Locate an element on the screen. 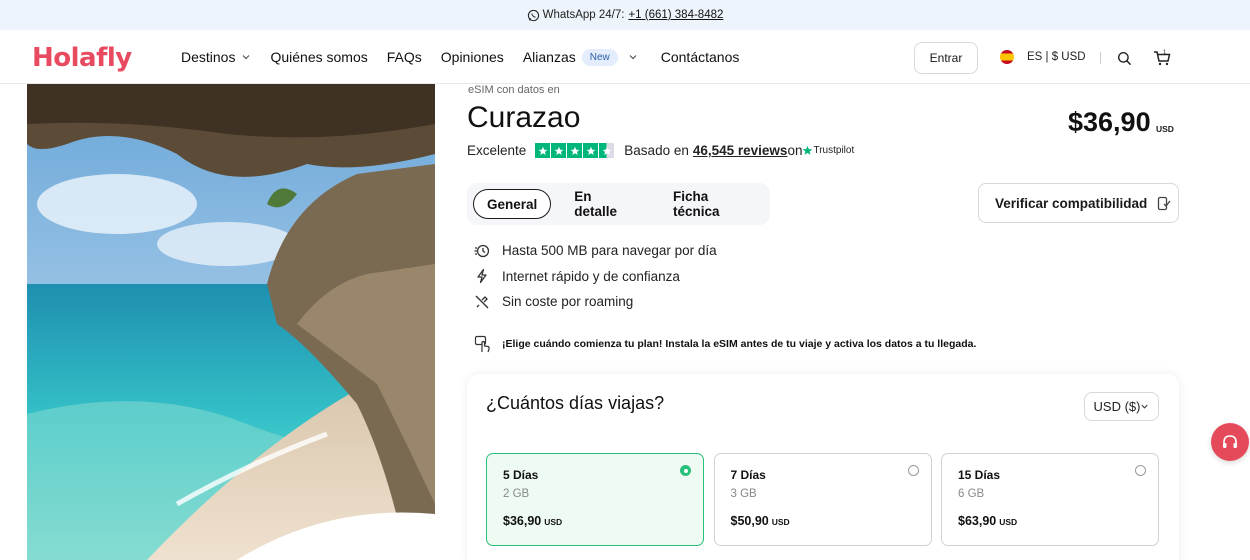 The height and width of the screenshot is (560, 1250). promo-bar: WhatsApp 24/7: +1 (661) 384-8482 is located at coordinates (625, 15).